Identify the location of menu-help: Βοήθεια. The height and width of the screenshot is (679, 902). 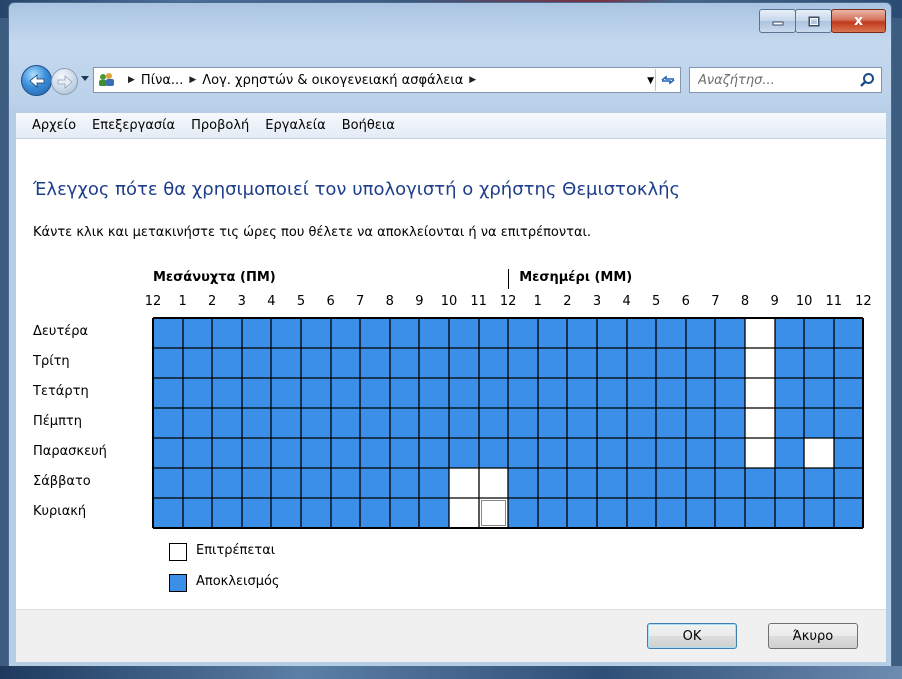
(368, 125).